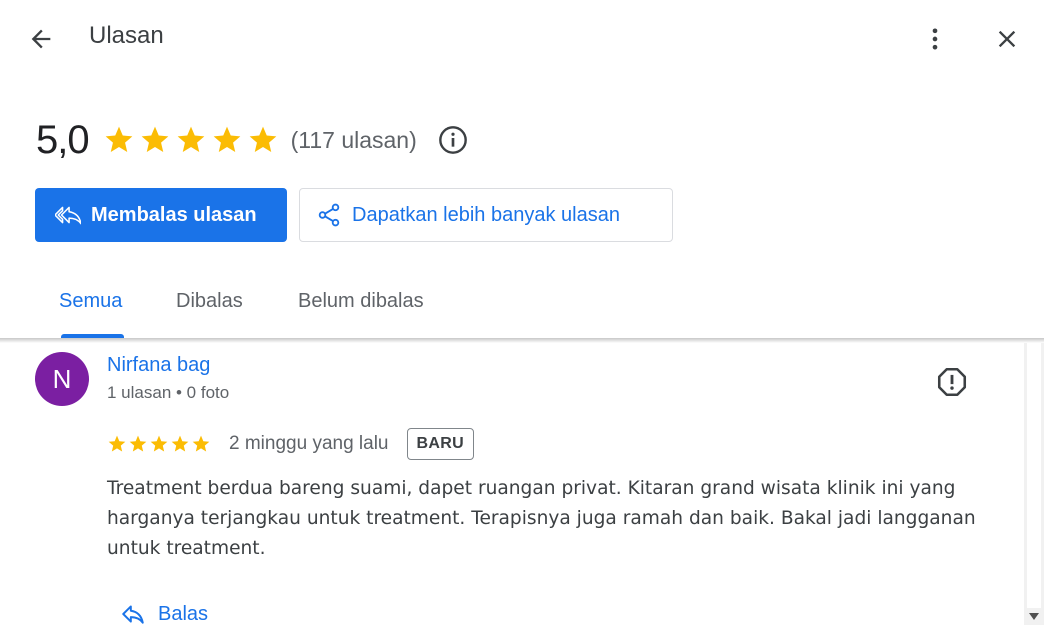 This screenshot has height=627, width=1044. I want to click on scroll-down-button, so click(1034, 617).